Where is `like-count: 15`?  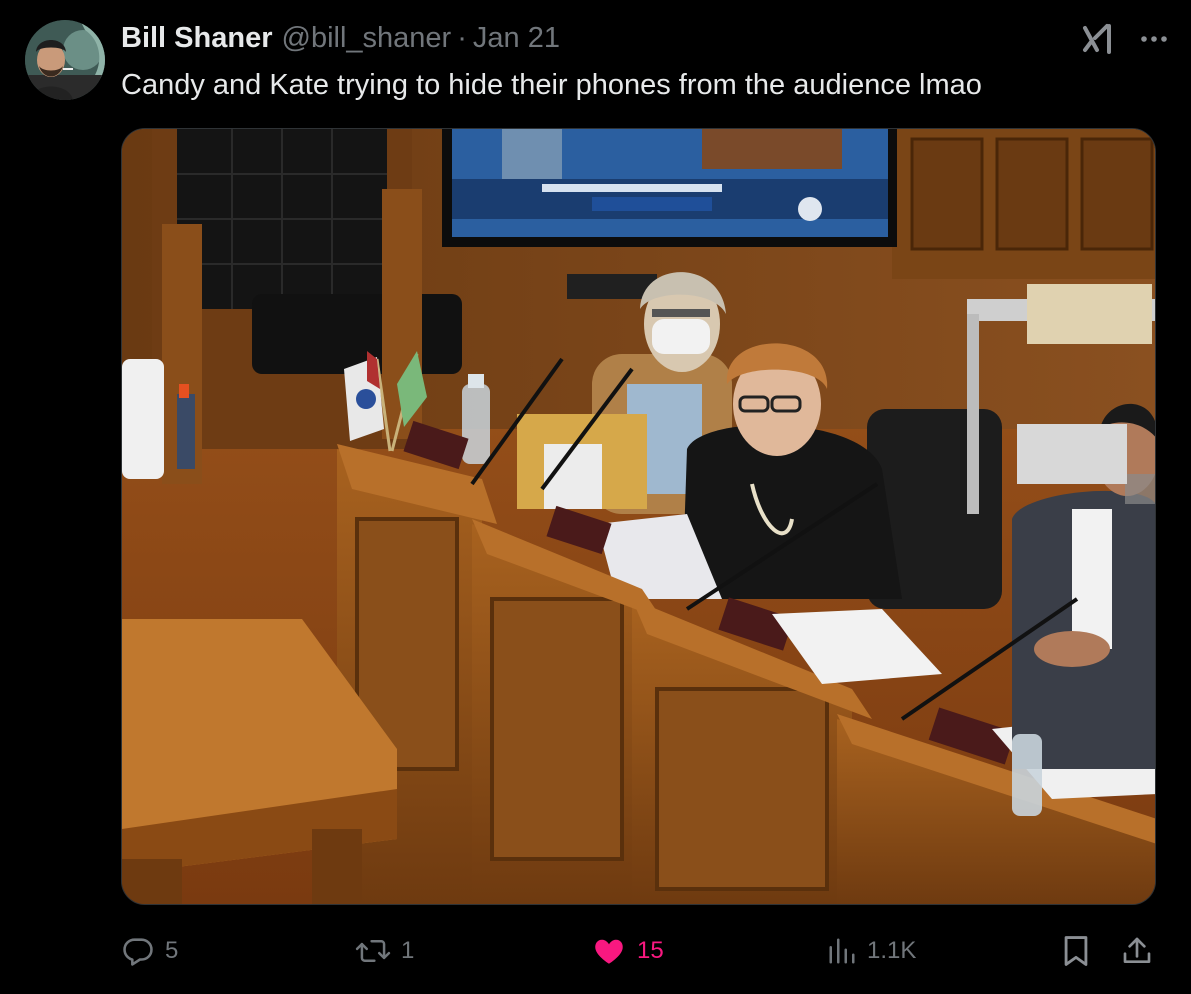
like-count: 15 is located at coordinates (650, 950).